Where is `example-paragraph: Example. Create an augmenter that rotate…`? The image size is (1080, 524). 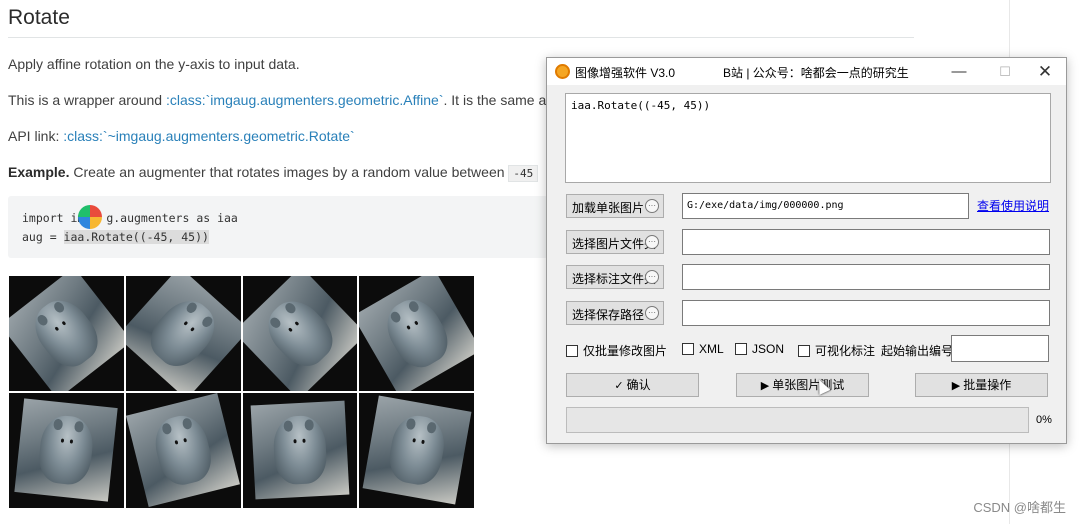 example-paragraph: Example. Create an augmenter that rotate… is located at coordinates (273, 173).